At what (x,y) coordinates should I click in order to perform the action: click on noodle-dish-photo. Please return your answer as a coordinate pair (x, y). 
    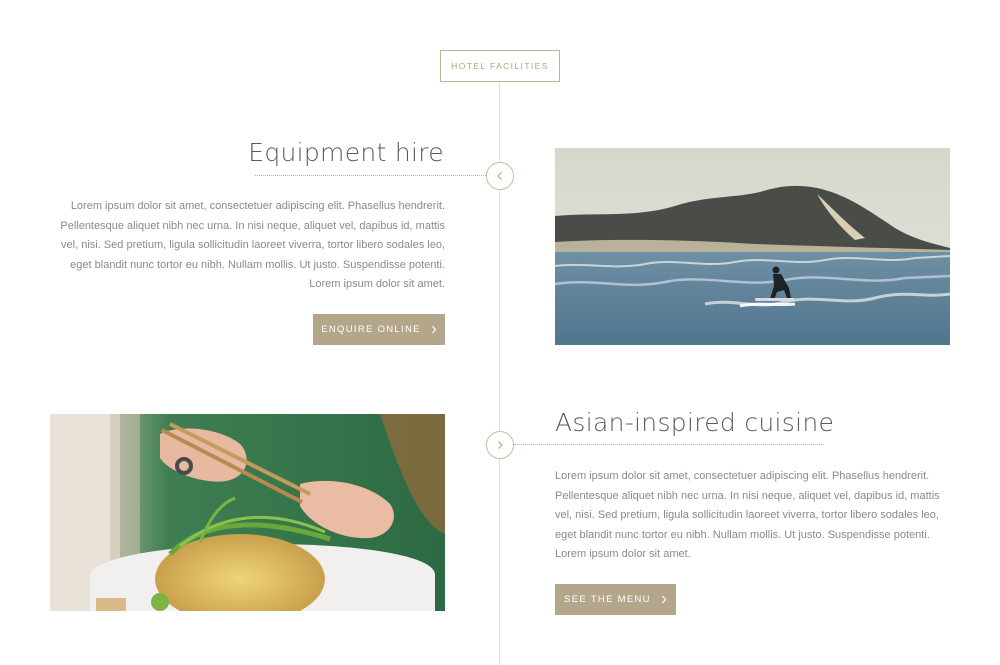
    Looking at the image, I should click on (247, 512).